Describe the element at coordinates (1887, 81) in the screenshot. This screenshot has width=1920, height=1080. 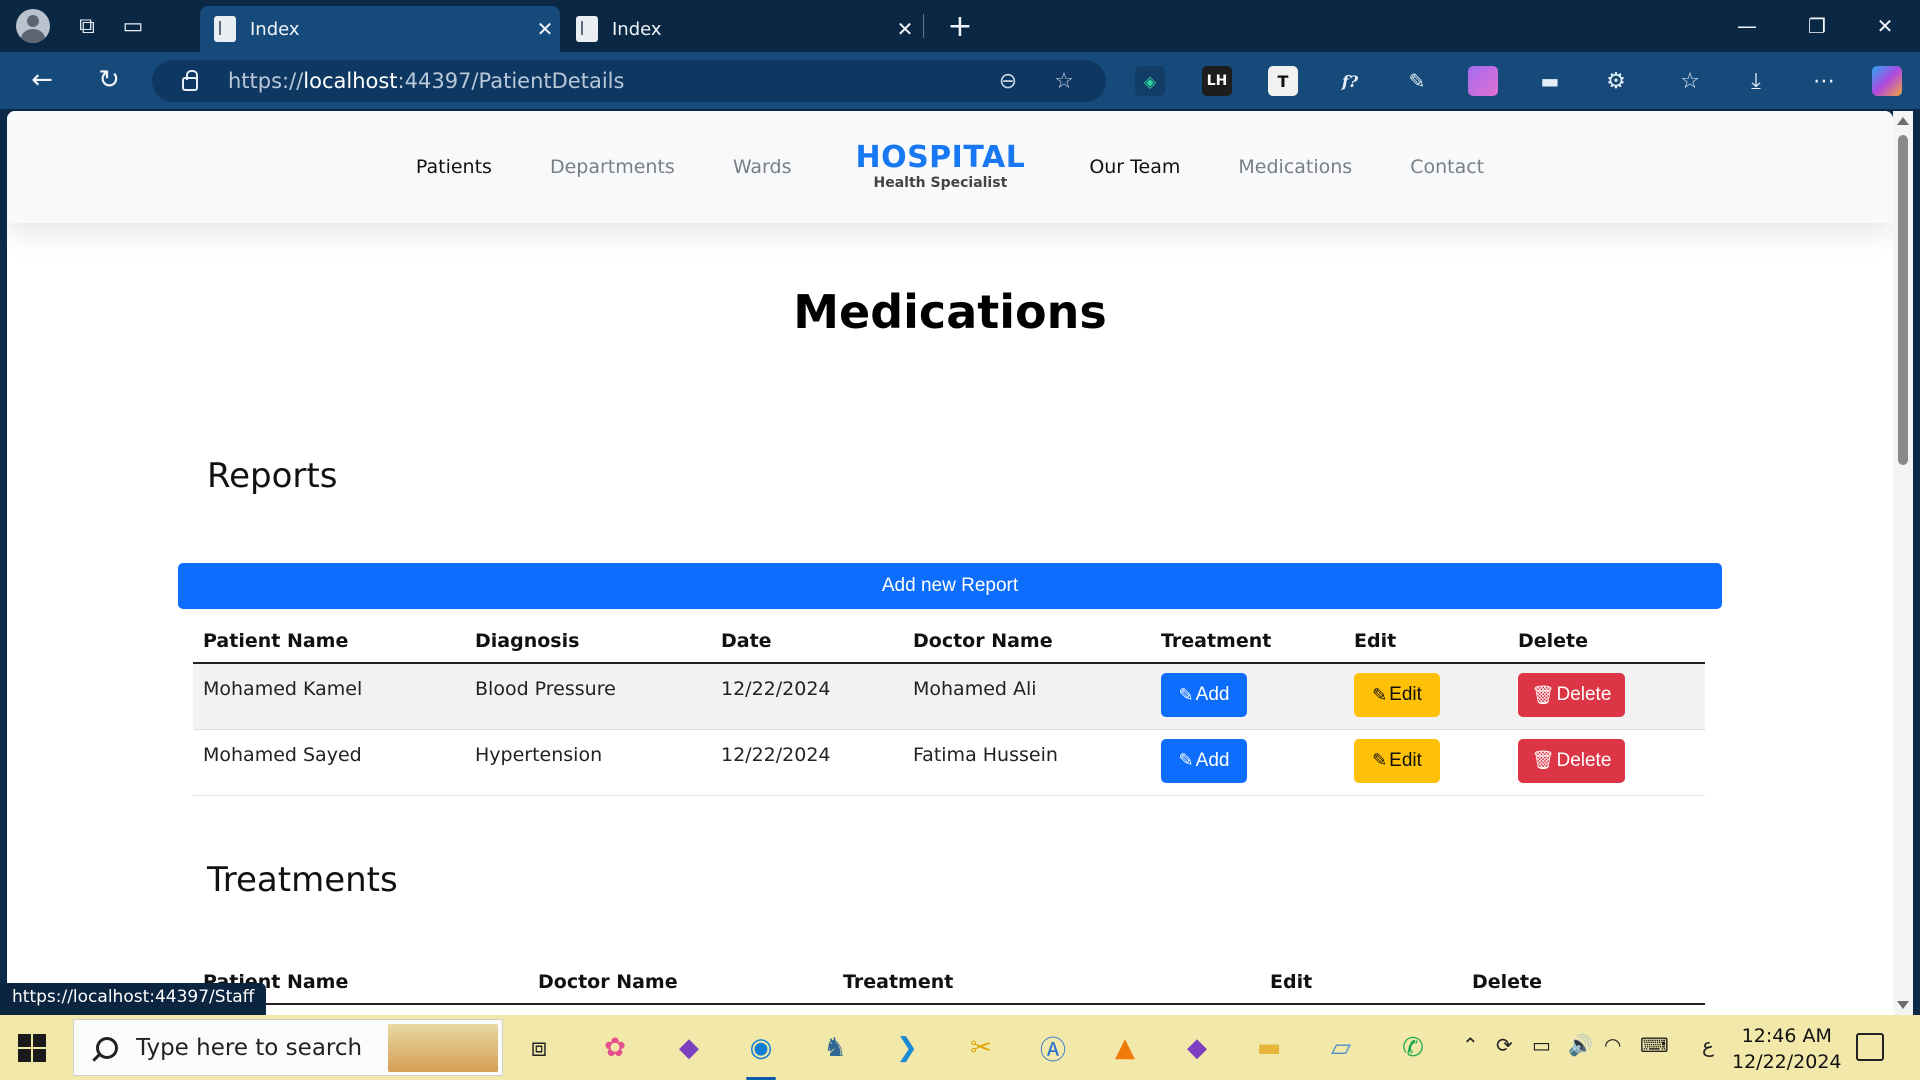
I see `copilot-icon` at that location.